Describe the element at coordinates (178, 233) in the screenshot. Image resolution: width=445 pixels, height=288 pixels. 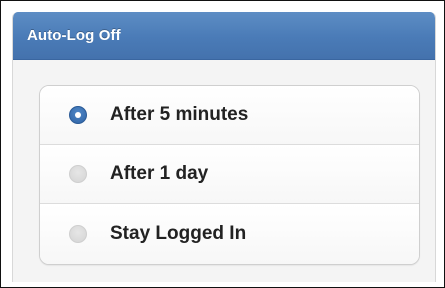
I see `option-label: Stay Logged In` at that location.